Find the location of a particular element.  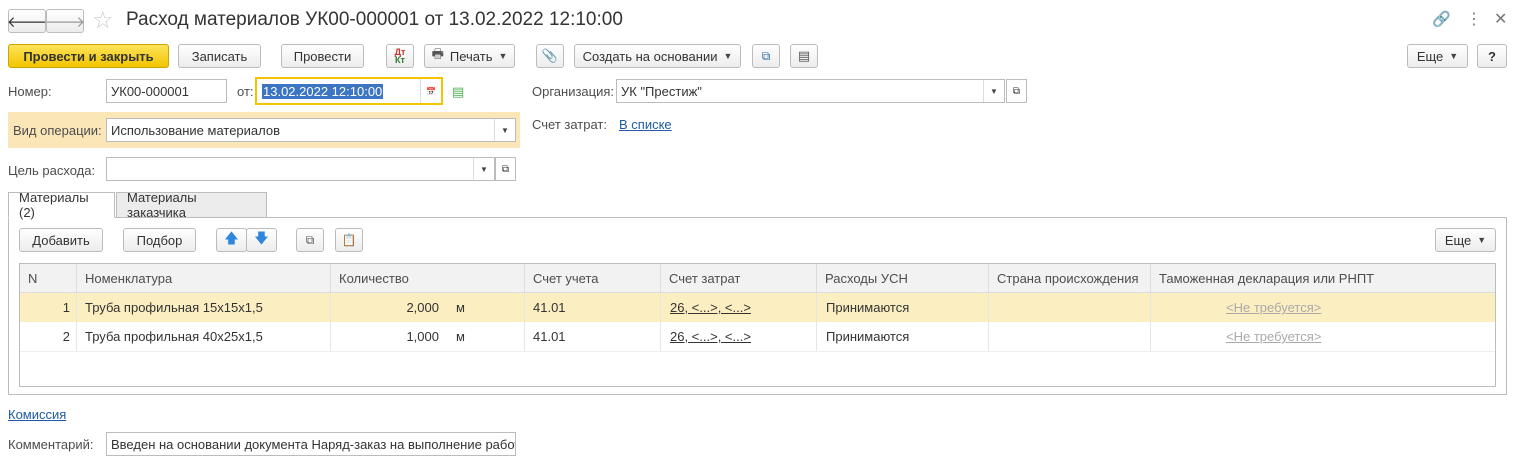

commission-link: Комиссия is located at coordinates (37, 414).